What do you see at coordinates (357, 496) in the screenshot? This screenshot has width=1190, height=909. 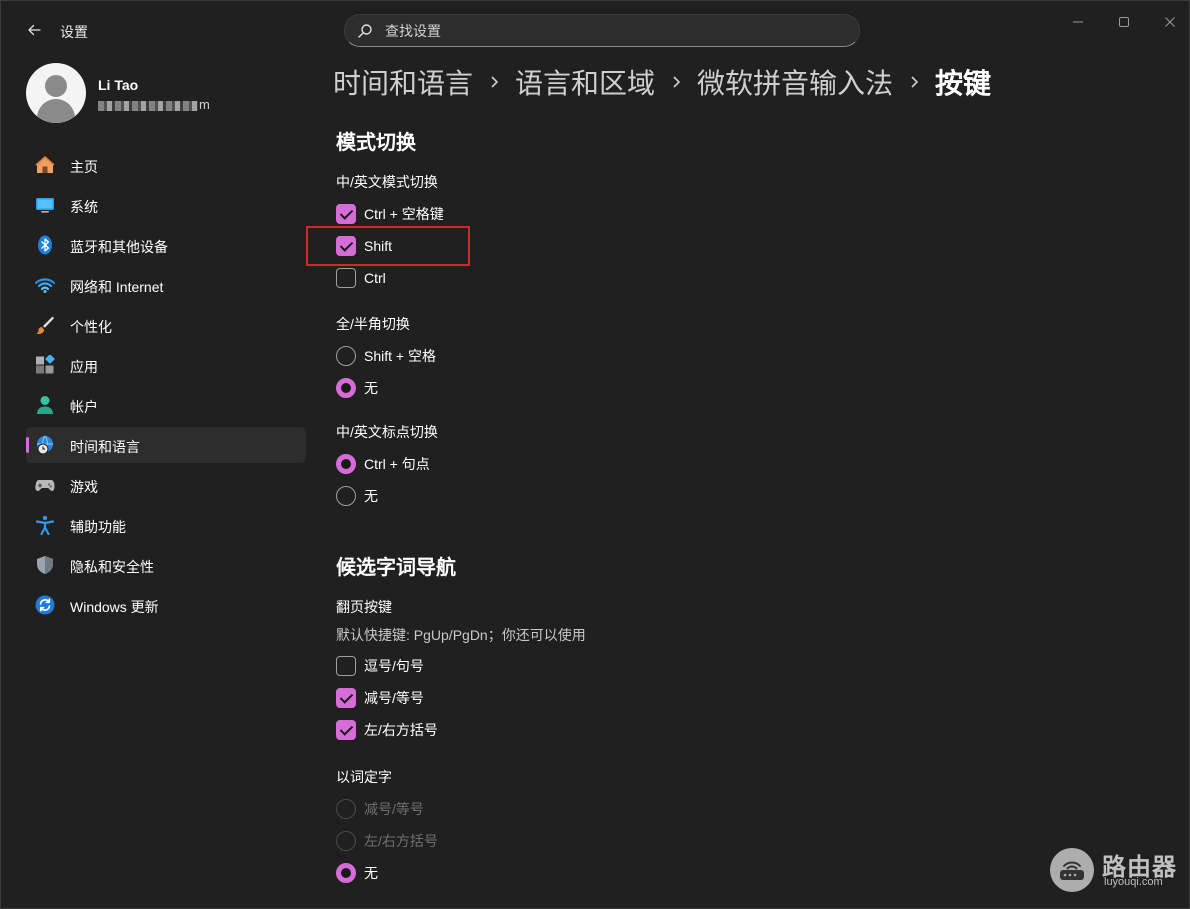 I see `radio-none-punct: 无` at bounding box center [357, 496].